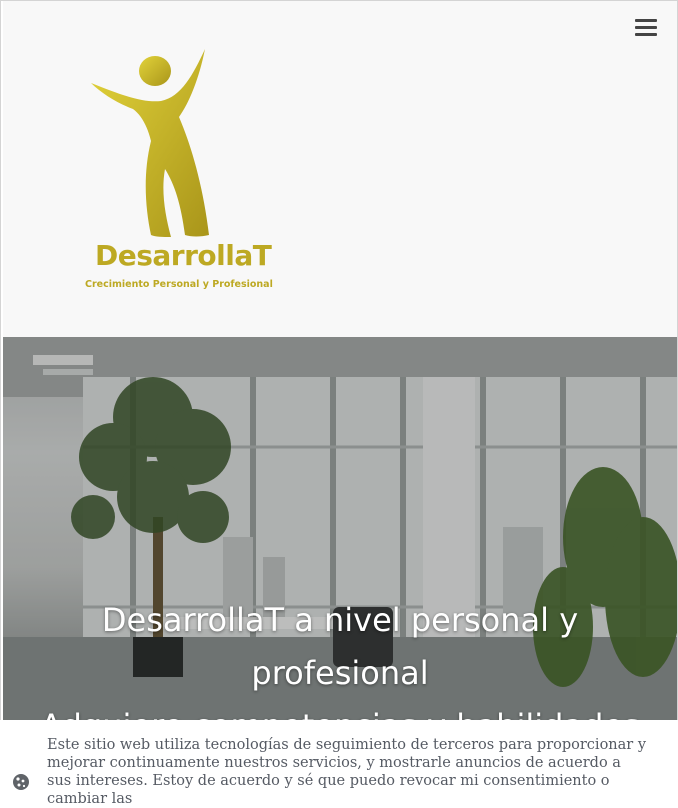 This screenshot has width=678, height=808. What do you see at coordinates (340, 673) in the screenshot?
I see `hero-title-line: profesional` at bounding box center [340, 673].